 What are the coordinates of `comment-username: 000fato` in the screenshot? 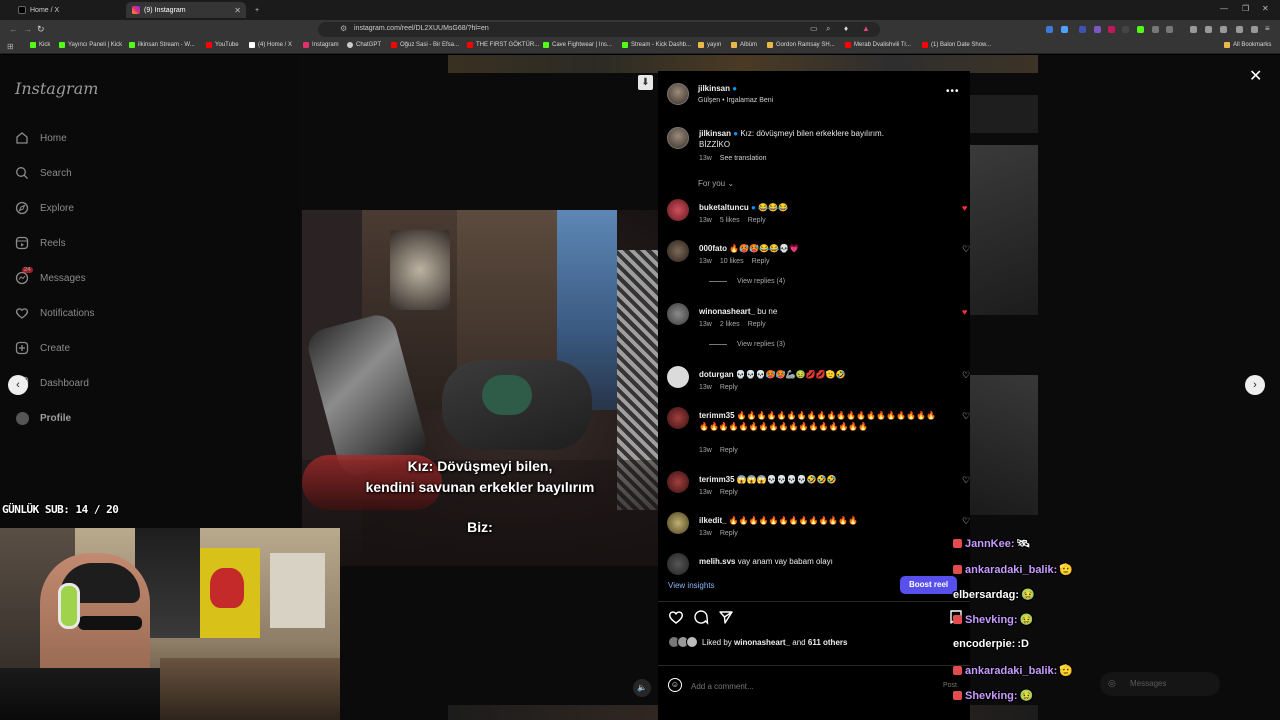 It's located at (713, 248).